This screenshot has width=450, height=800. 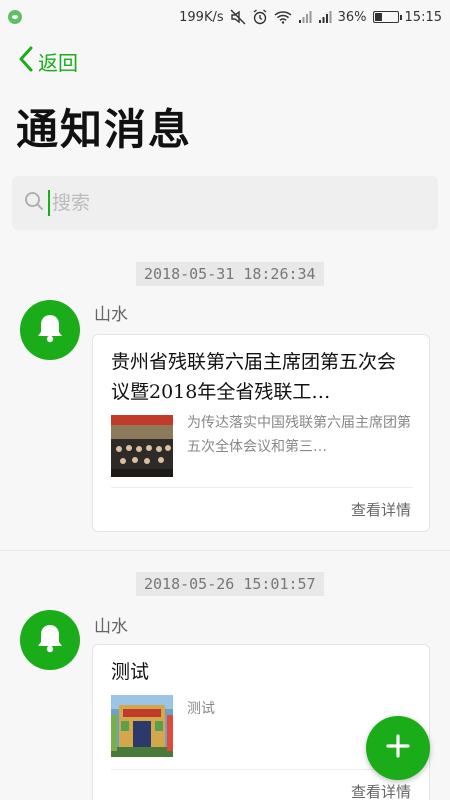 I want to click on mute-icon, so click(x=238, y=17).